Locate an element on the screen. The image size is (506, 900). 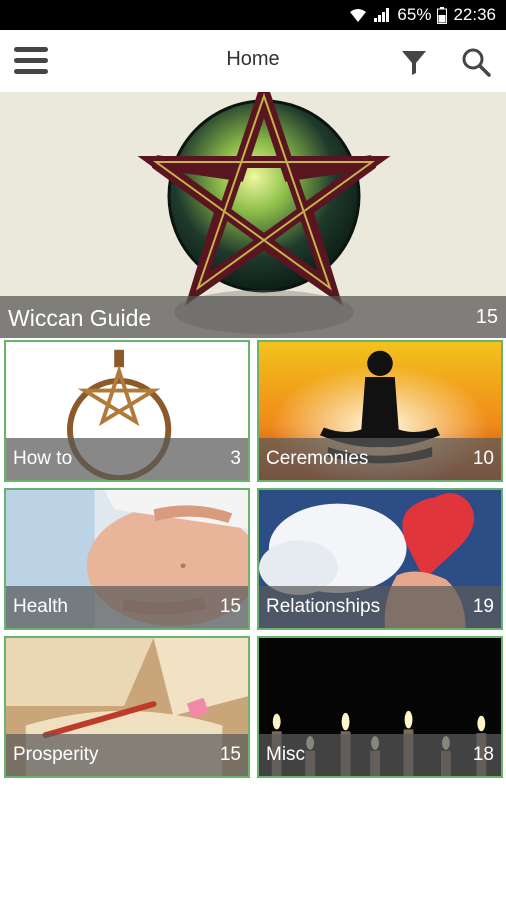
filter-icon is located at coordinates (414, 62).